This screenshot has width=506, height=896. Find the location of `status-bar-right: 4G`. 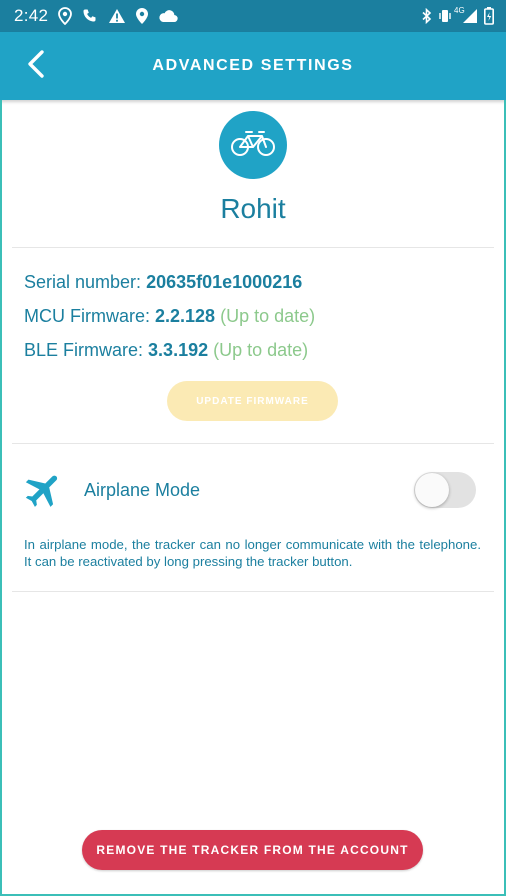

status-bar-right: 4G is located at coordinates (458, 15).